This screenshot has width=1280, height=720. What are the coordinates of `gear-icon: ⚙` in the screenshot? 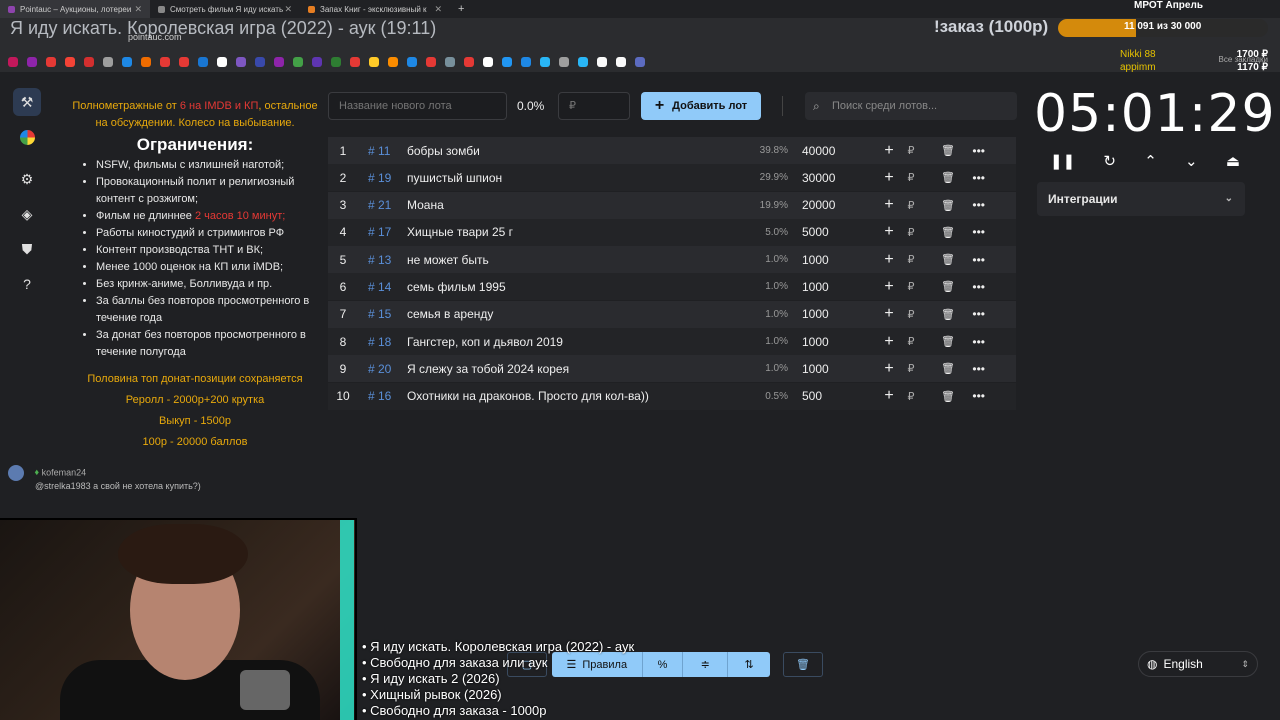 It's located at (27, 179).